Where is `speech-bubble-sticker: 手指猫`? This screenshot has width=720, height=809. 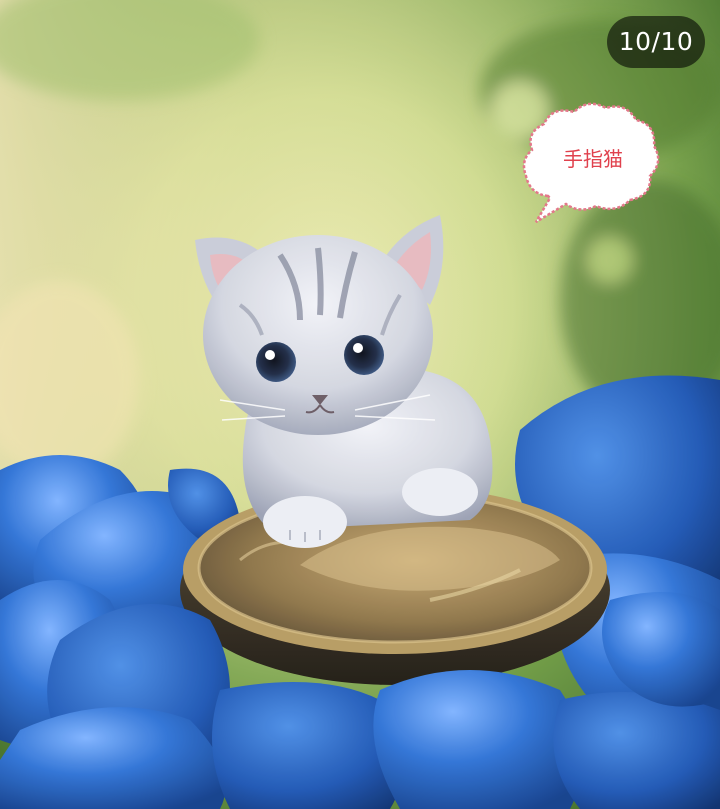 speech-bubble-sticker: 手指猫 is located at coordinates (591, 162).